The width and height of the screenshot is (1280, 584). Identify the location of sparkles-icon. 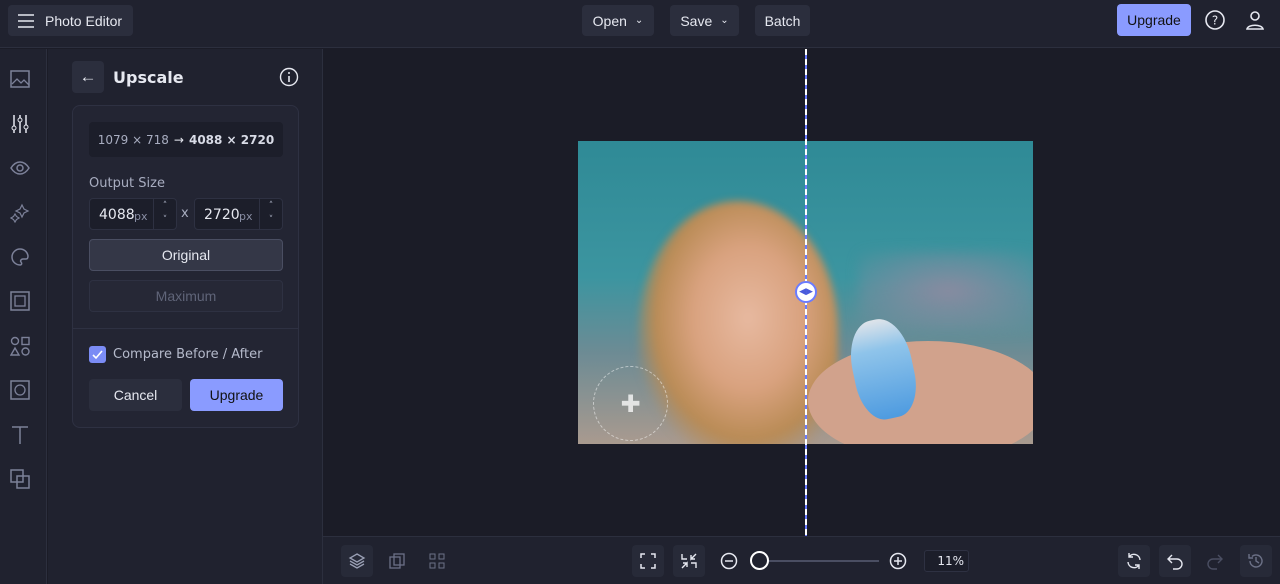
(20, 213).